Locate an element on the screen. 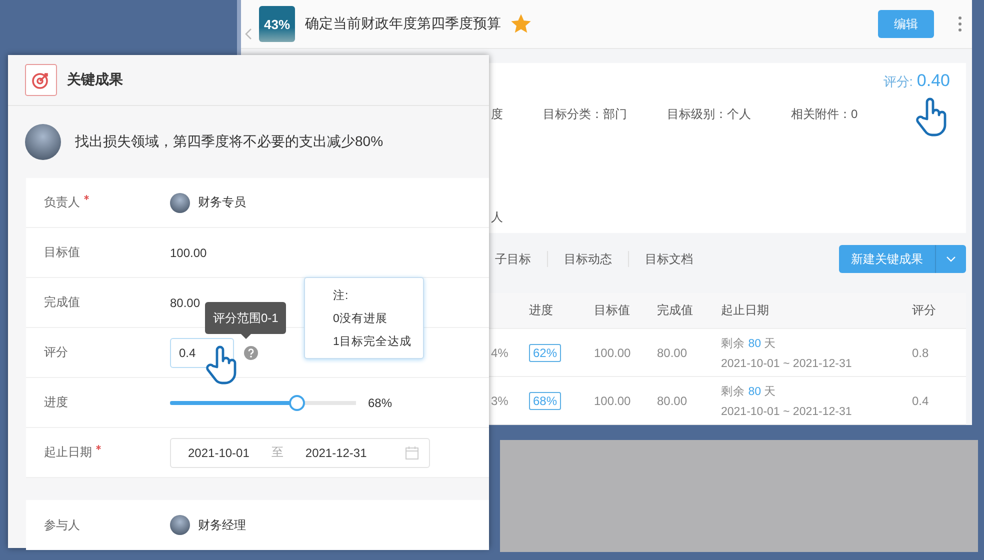  meta-text: 目标分类：部门 is located at coordinates (585, 114).